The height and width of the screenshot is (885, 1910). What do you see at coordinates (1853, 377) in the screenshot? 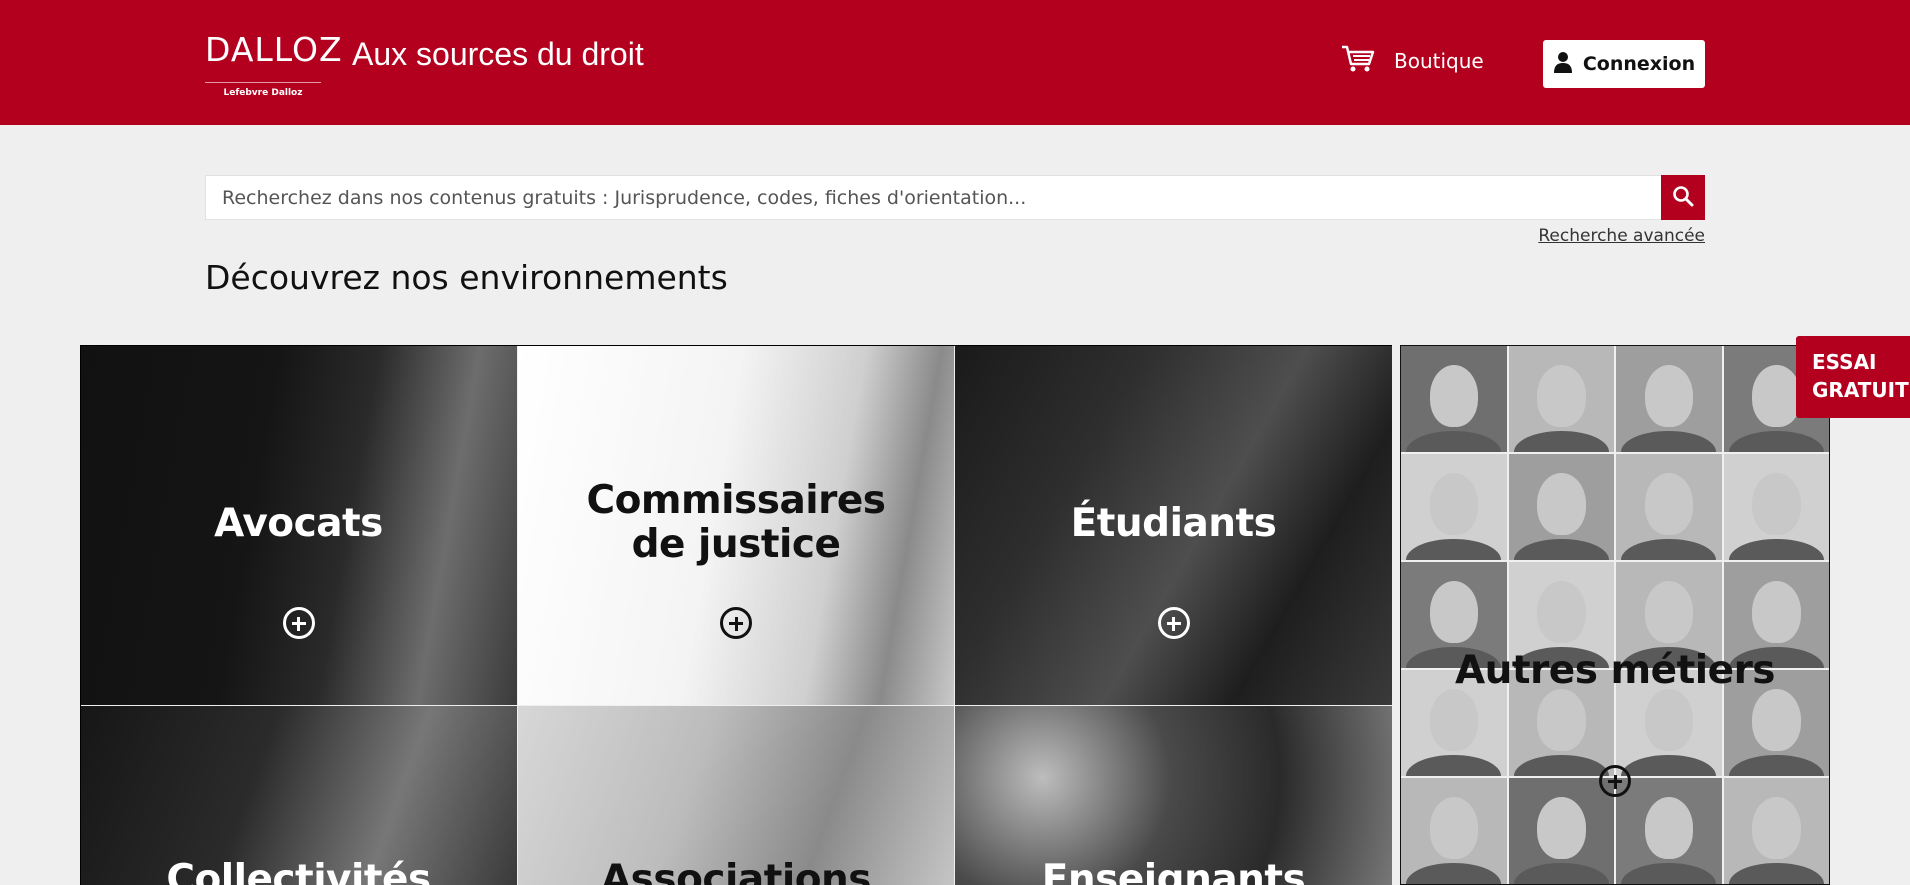
I see `essai-gratuit-tab: ESSAI GRATUIT` at bounding box center [1853, 377].